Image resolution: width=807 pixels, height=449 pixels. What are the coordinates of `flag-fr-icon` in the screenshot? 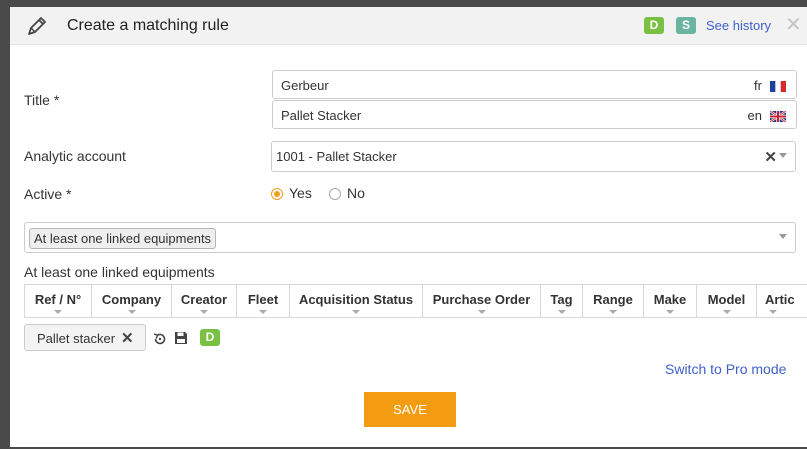 It's located at (778, 86).